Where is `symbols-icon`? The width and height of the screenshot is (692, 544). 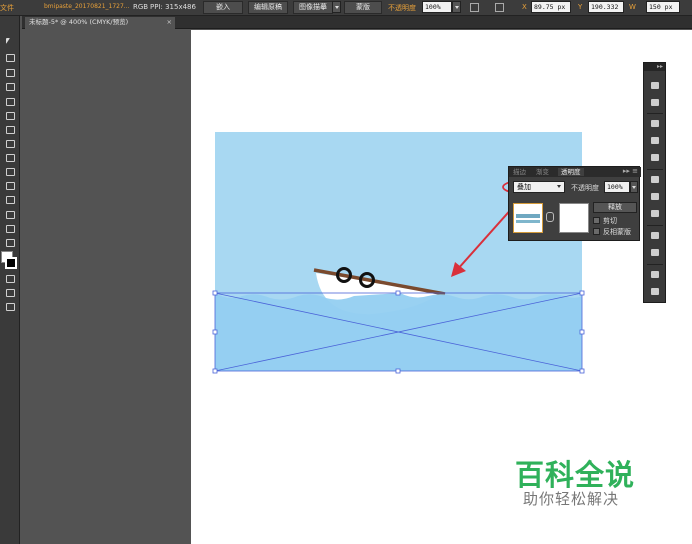 symbols-icon is located at coordinates (655, 158).